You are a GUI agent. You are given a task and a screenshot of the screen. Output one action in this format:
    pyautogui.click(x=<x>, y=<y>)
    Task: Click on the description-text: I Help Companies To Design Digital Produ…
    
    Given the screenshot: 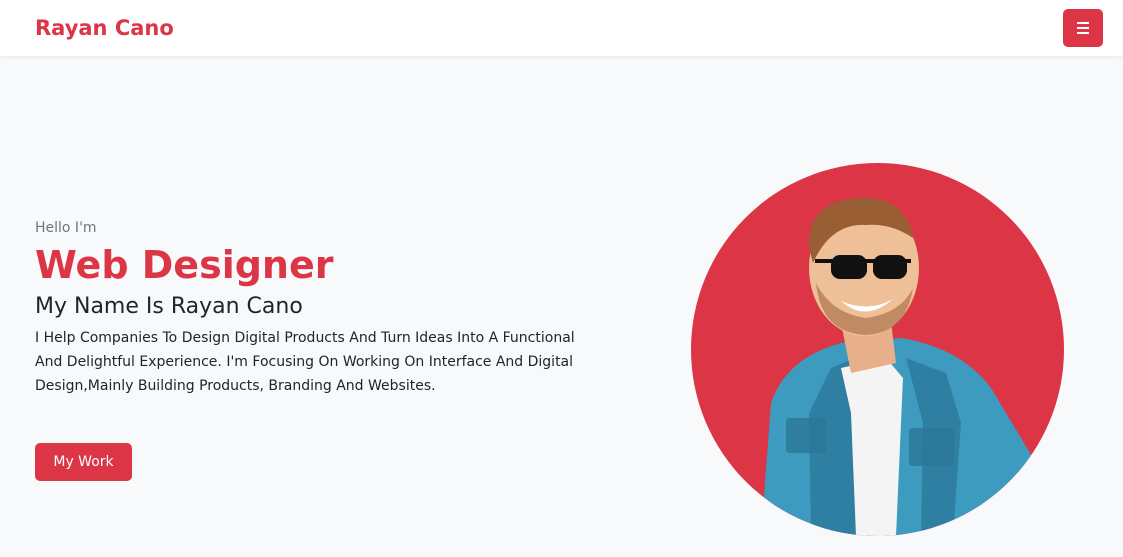 What is the action you would take?
    pyautogui.click(x=305, y=362)
    